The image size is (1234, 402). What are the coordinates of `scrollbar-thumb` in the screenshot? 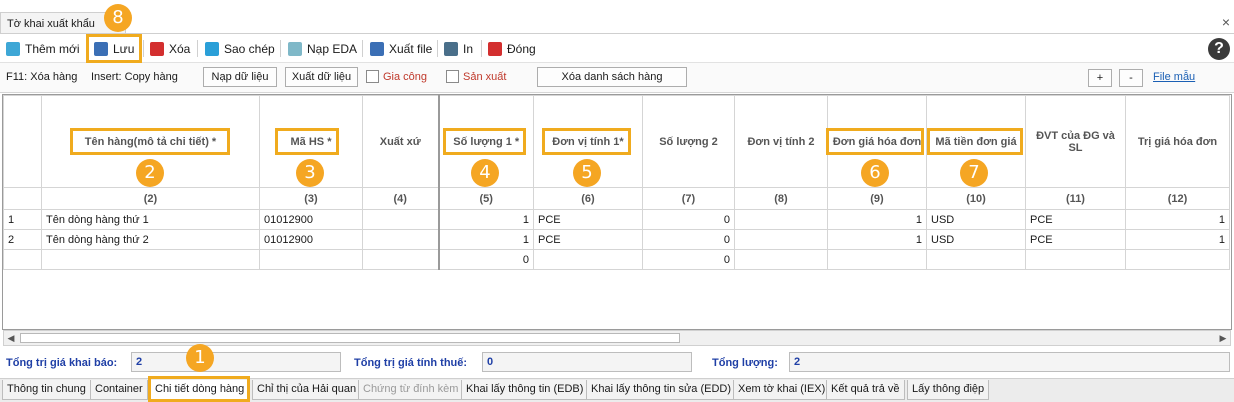 It's located at (350, 338).